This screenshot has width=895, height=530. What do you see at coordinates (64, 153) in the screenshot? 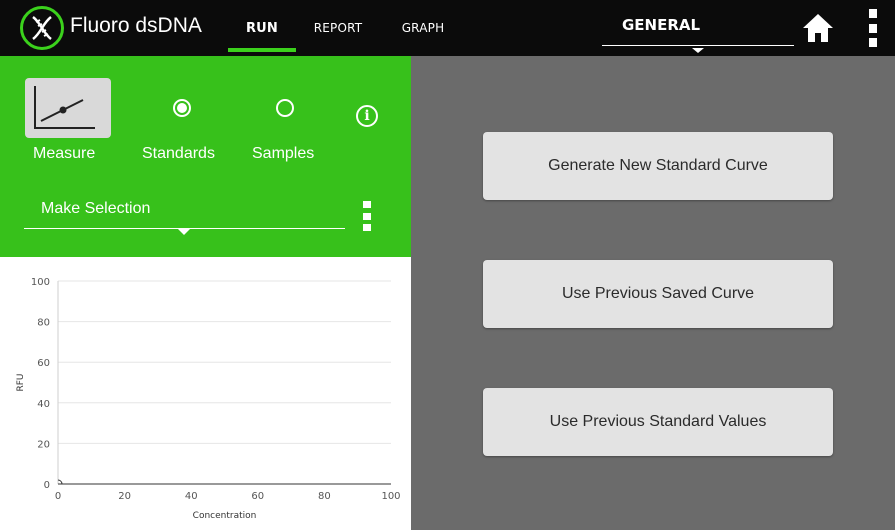
I see `measure-label: Measure` at bounding box center [64, 153].